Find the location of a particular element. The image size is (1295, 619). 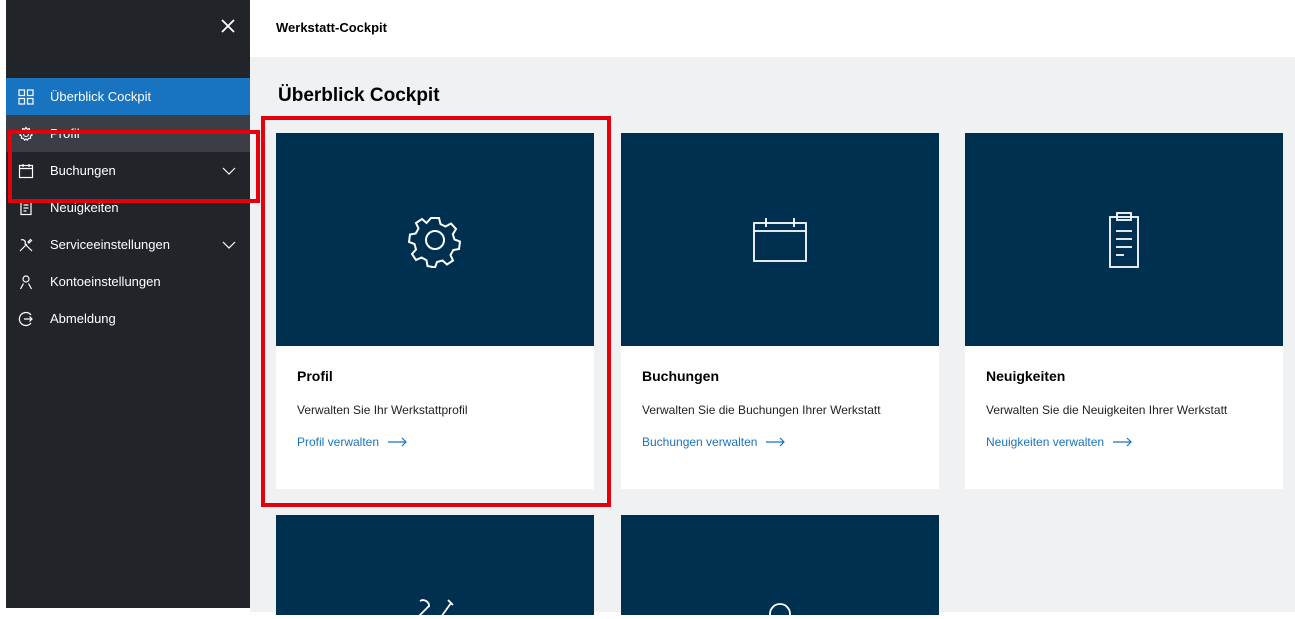

sidebar-item-ueberblick-cockpit: Überblick Cockpit is located at coordinates (128, 96).